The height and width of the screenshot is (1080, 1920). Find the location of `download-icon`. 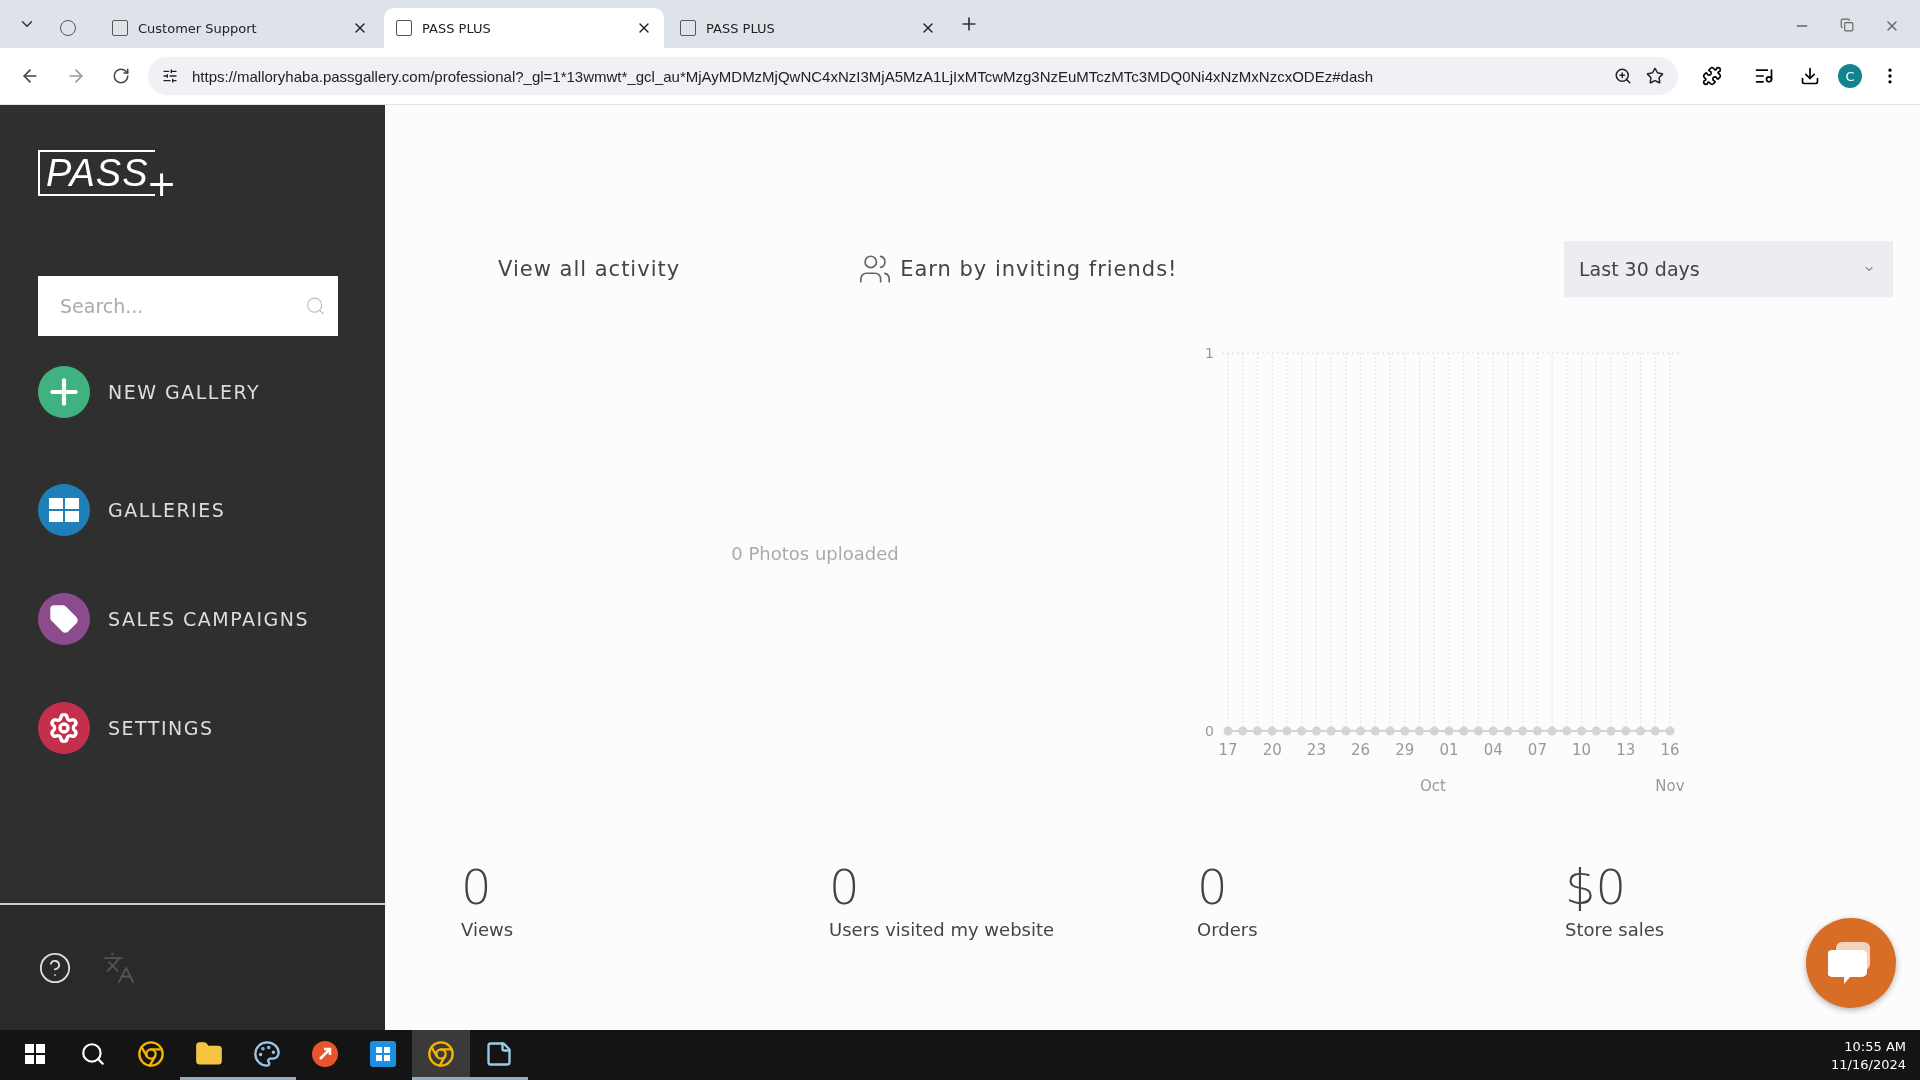

download-icon is located at coordinates (1810, 76).